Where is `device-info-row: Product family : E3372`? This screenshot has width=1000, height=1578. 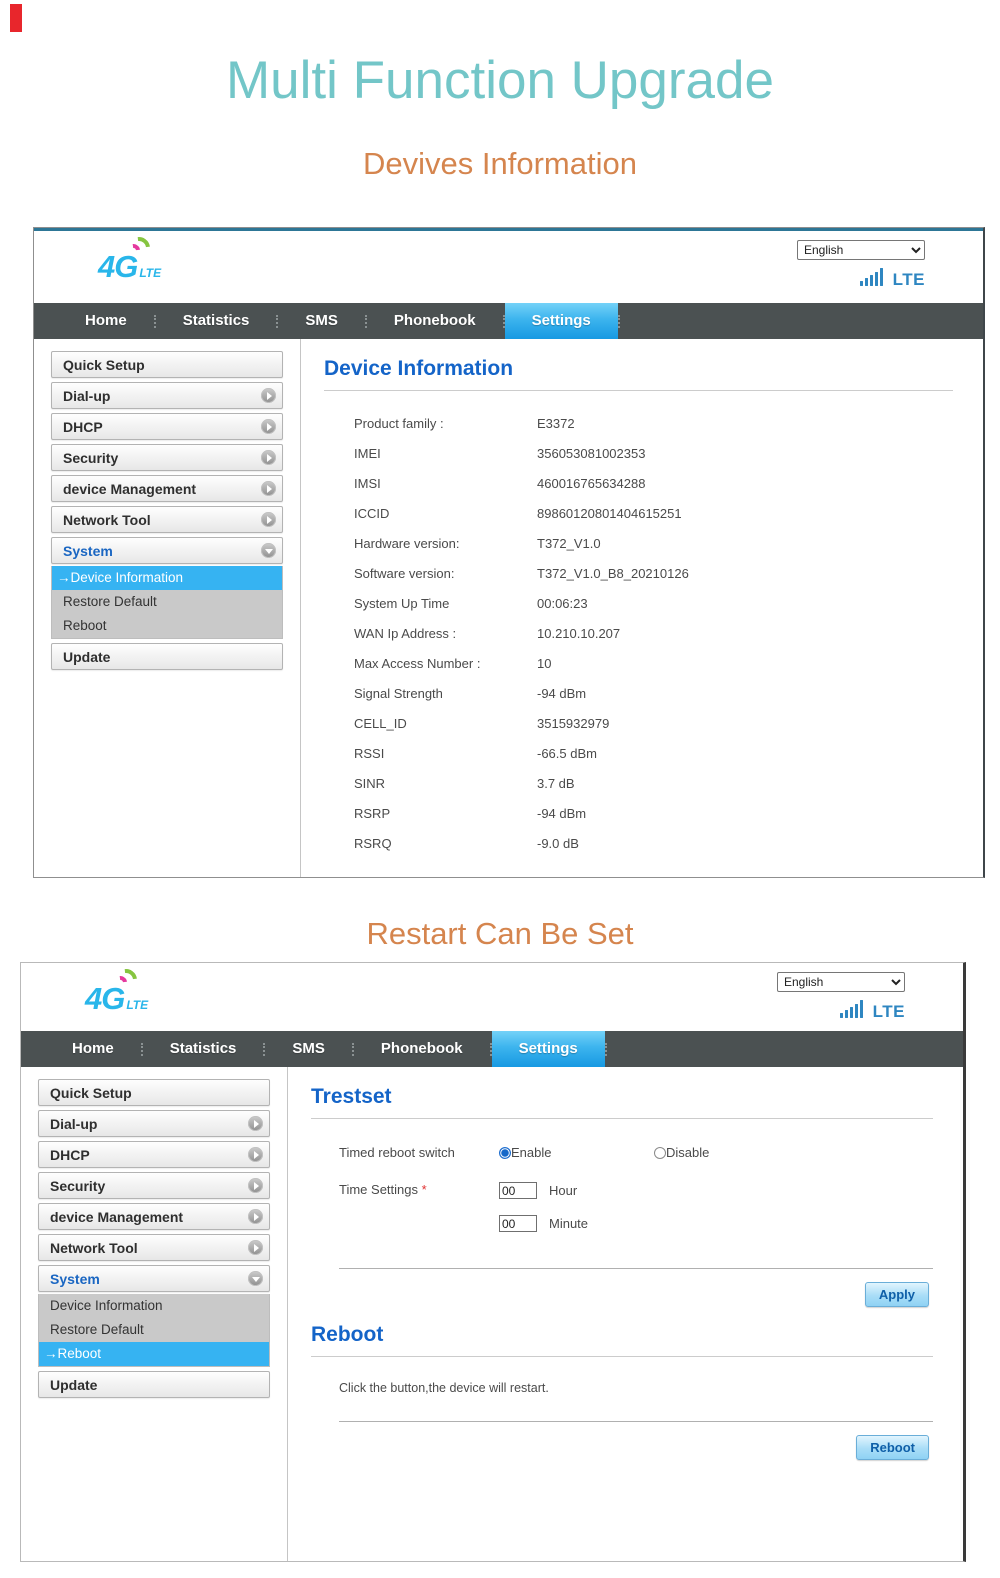
device-info-row: Product family : E3372 is located at coordinates (653, 424).